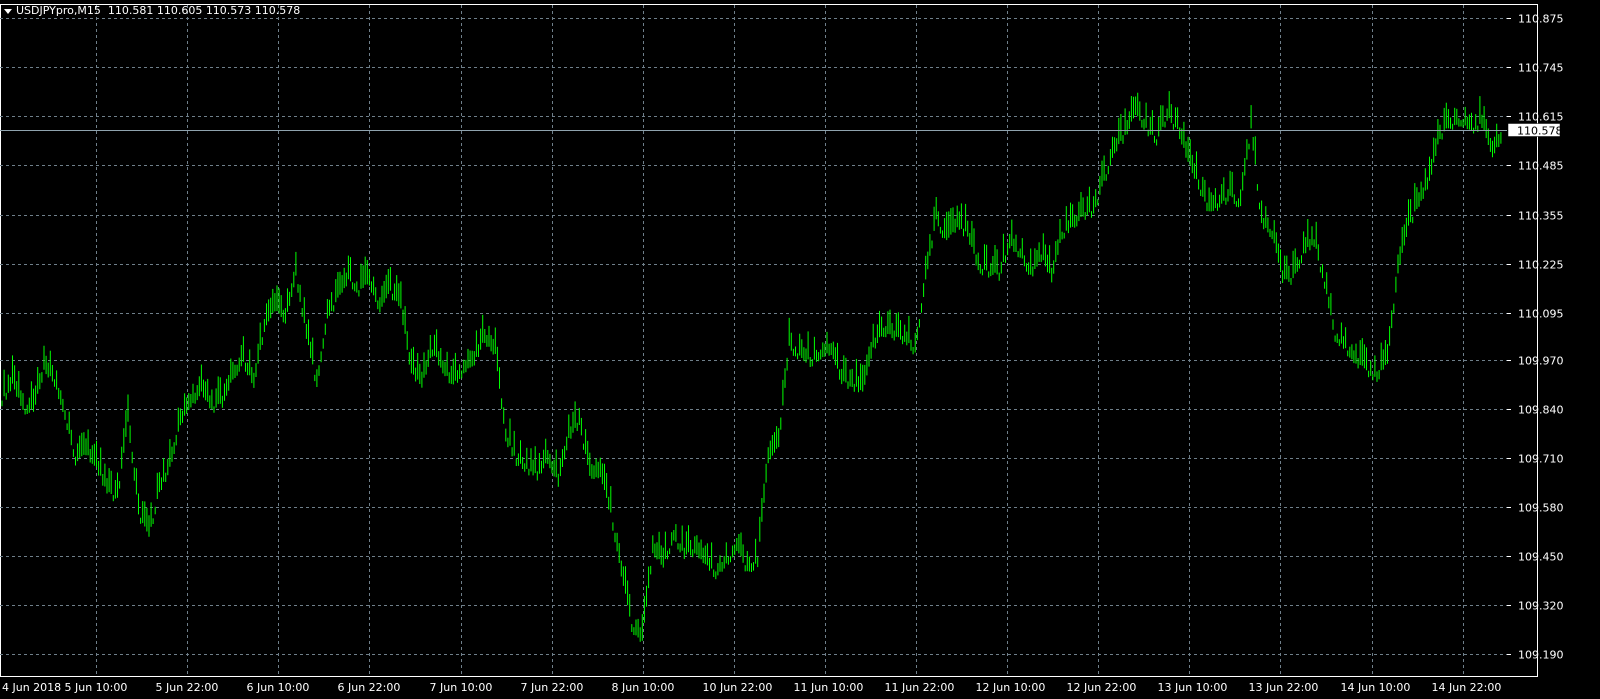  What do you see at coordinates (58, 10) in the screenshot?
I see `symbol-label: USDJPYpro,M15` at bounding box center [58, 10].